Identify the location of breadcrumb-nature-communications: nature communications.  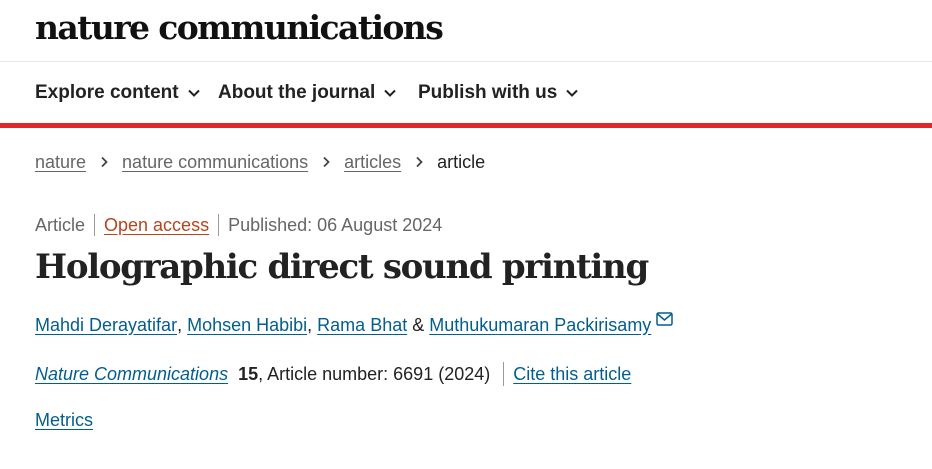
(215, 162).